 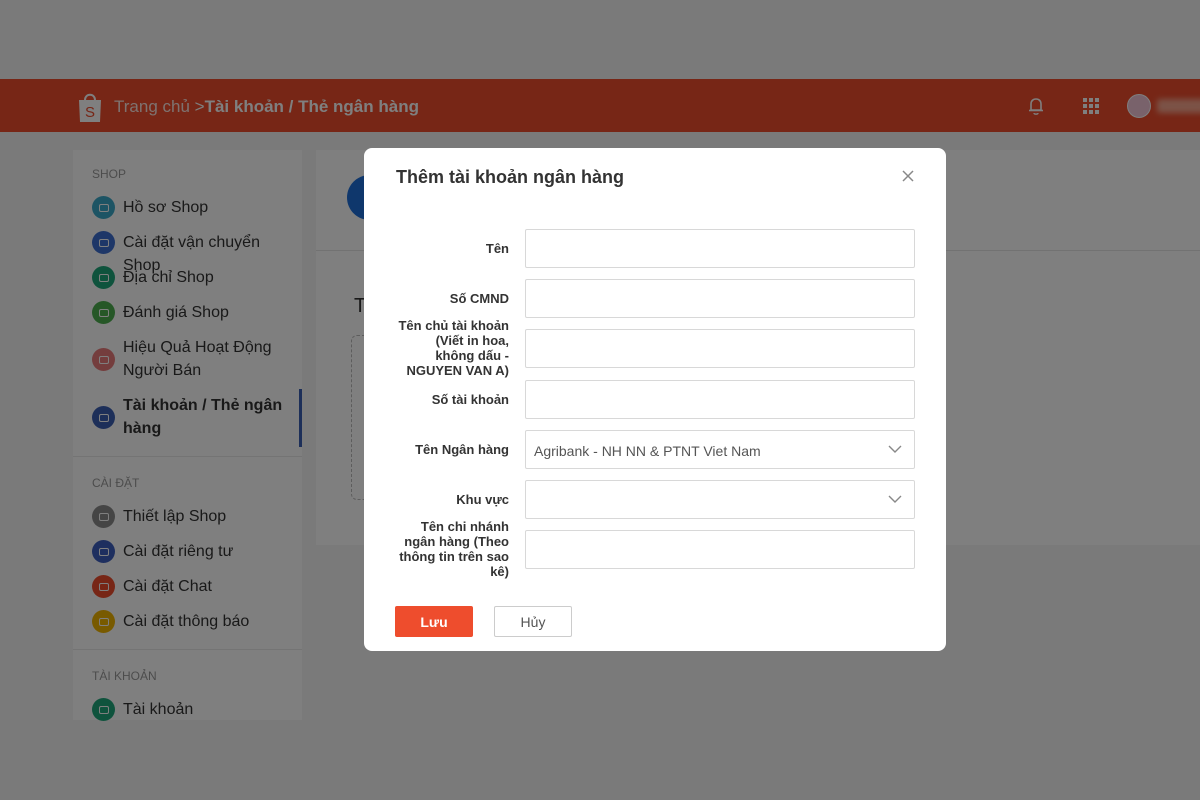 What do you see at coordinates (720, 348) in the screenshot?
I see `account-holder-input` at bounding box center [720, 348].